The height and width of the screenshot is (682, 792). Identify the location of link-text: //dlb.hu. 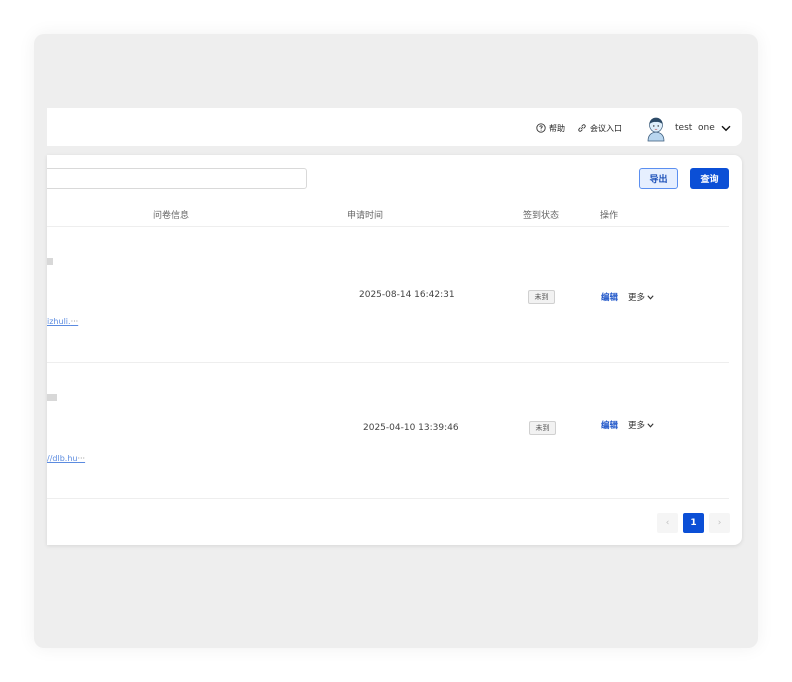
(62, 458).